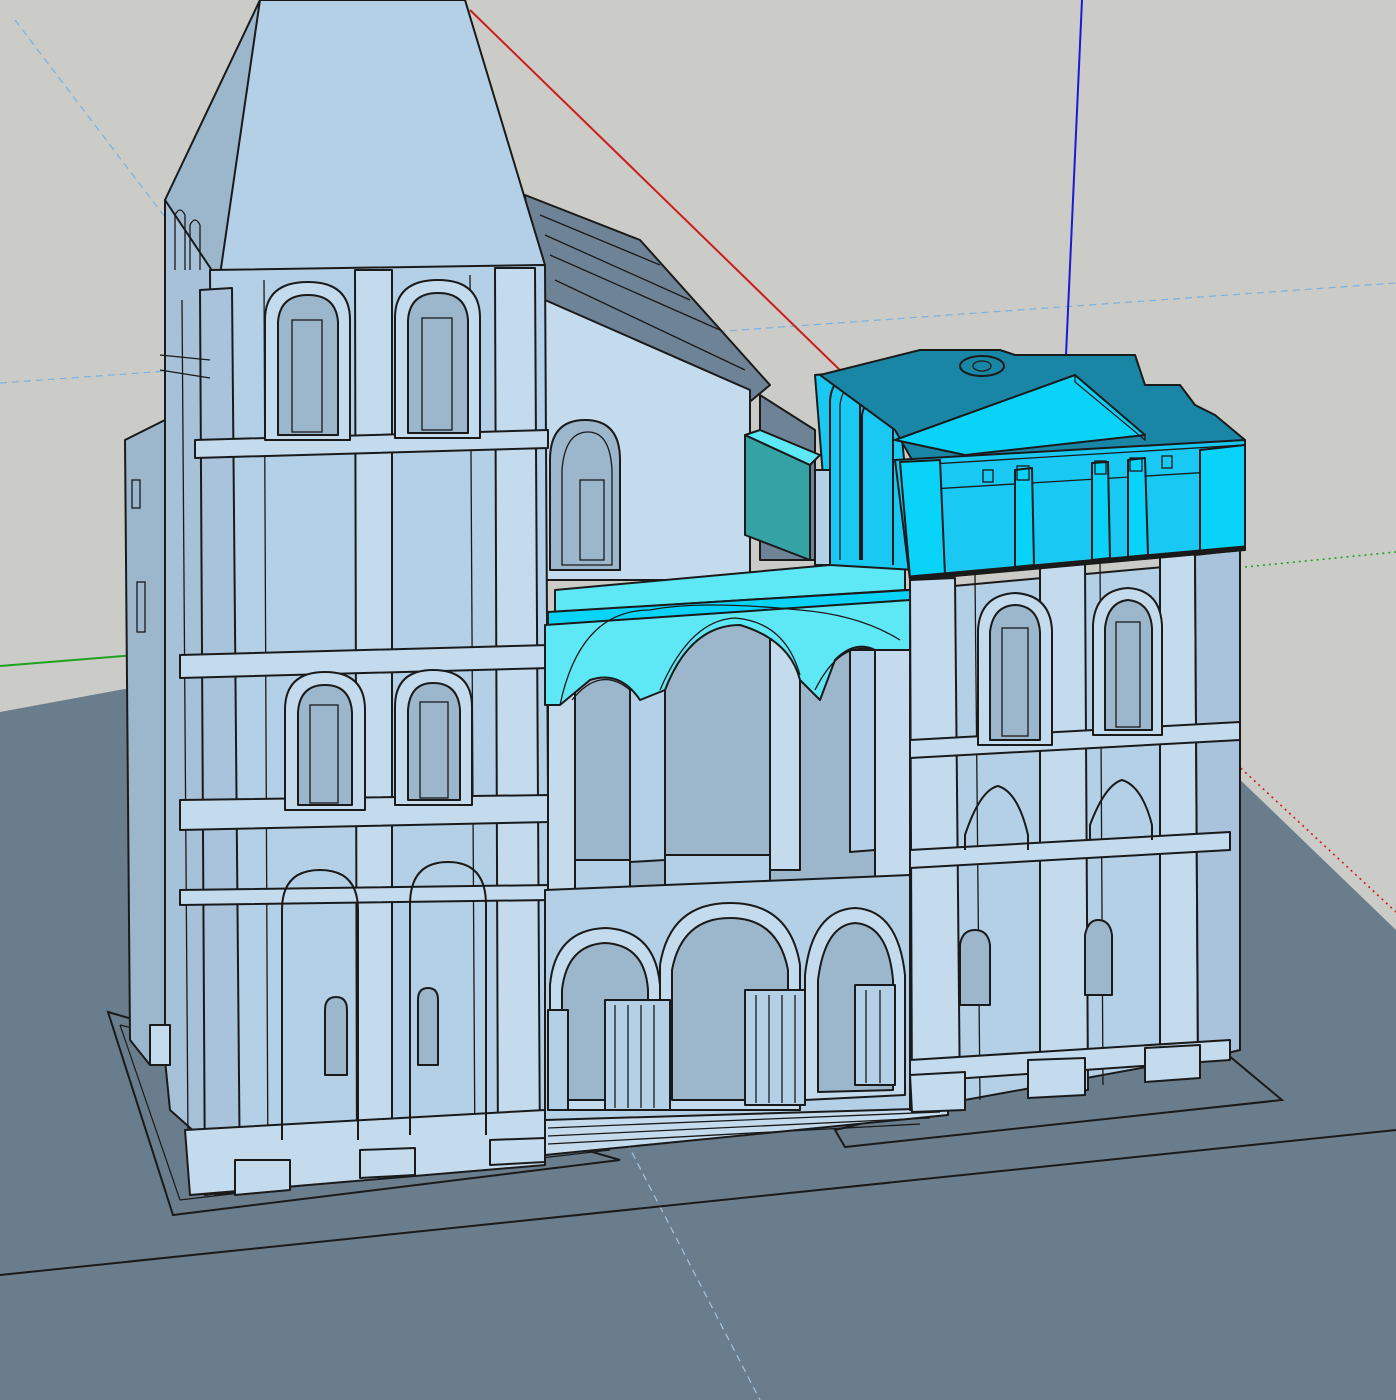 Image resolution: width=1396 pixels, height=1400 pixels. What do you see at coordinates (1030, 465) in the screenshot?
I see `right-tower-top` at bounding box center [1030, 465].